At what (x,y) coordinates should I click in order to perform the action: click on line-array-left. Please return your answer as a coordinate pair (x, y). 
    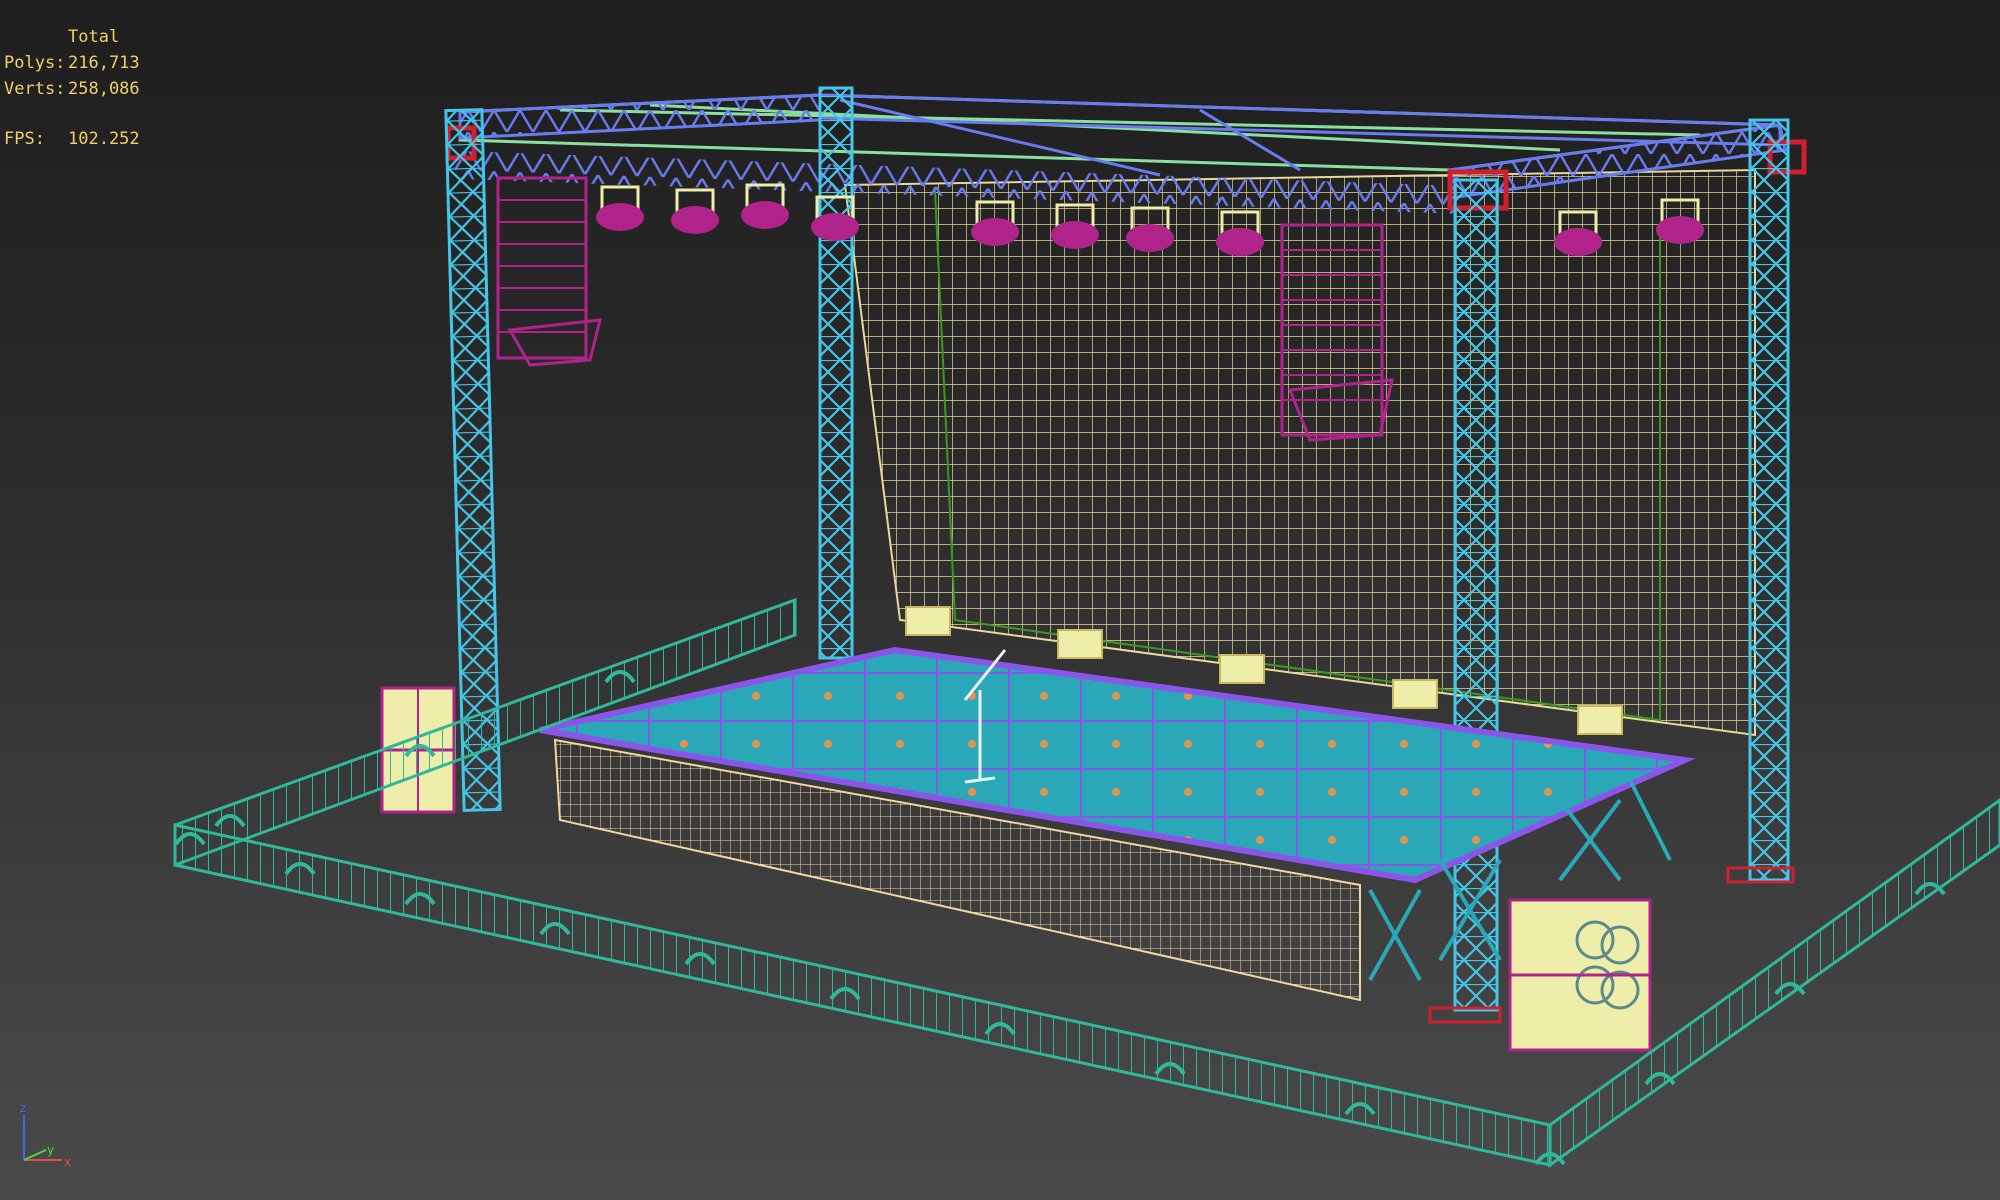
    Looking at the image, I should click on (549, 271).